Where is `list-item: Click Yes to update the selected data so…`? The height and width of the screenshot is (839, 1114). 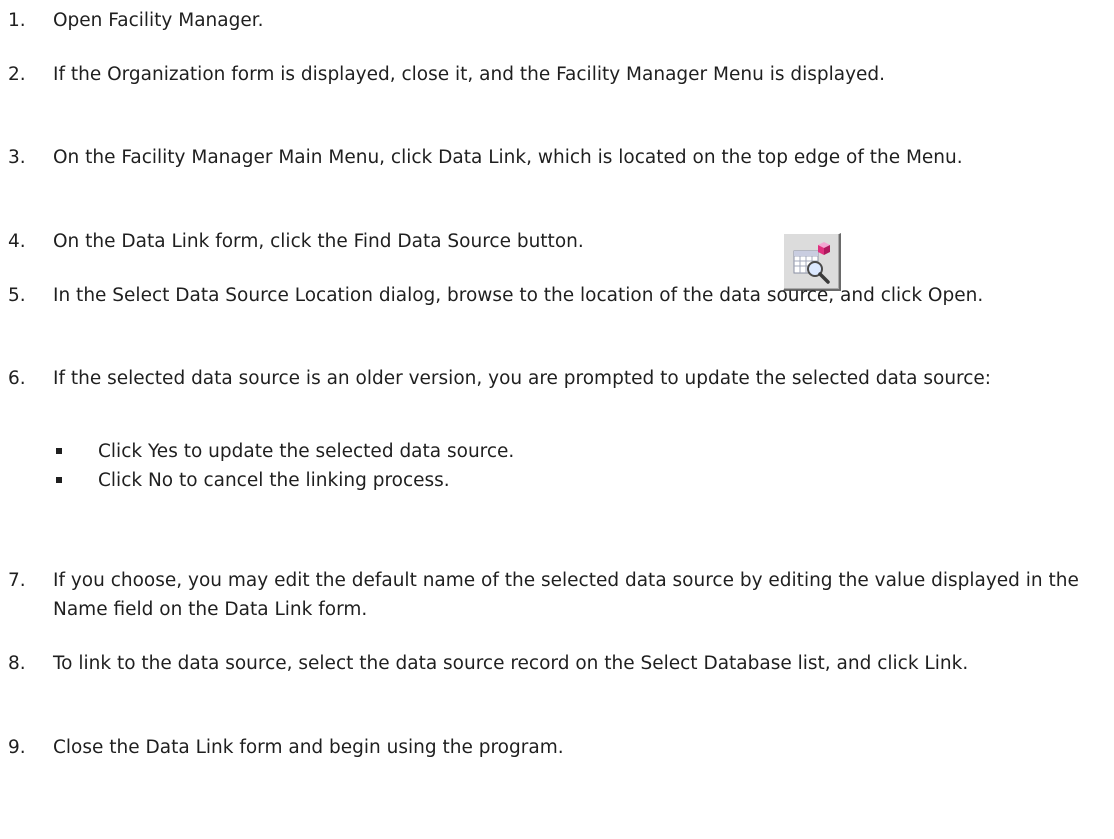
list-item: Click Yes to update the selected data so… is located at coordinates (573, 451).